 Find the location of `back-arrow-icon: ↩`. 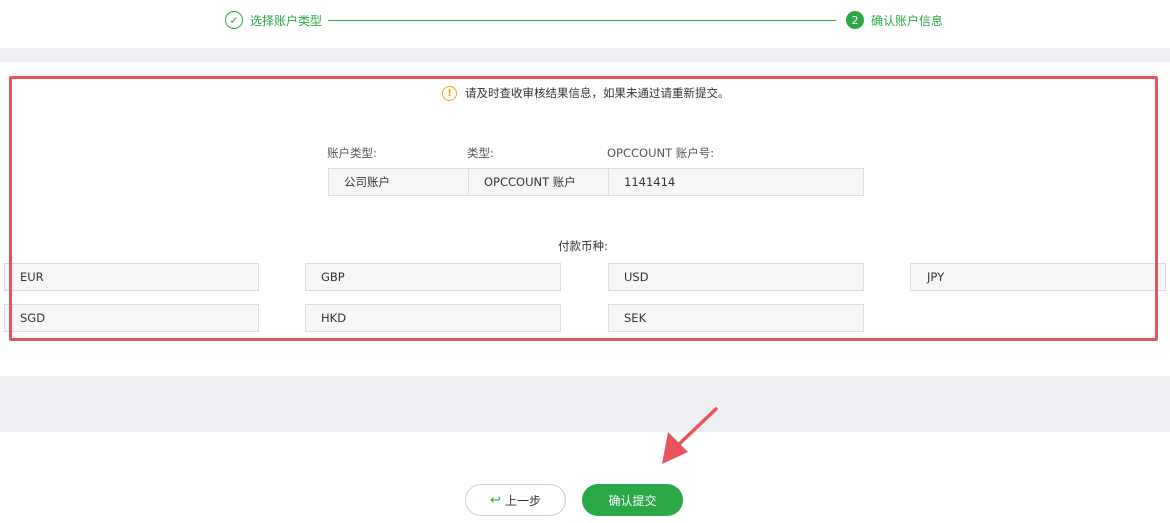

back-arrow-icon: ↩ is located at coordinates (495, 500).